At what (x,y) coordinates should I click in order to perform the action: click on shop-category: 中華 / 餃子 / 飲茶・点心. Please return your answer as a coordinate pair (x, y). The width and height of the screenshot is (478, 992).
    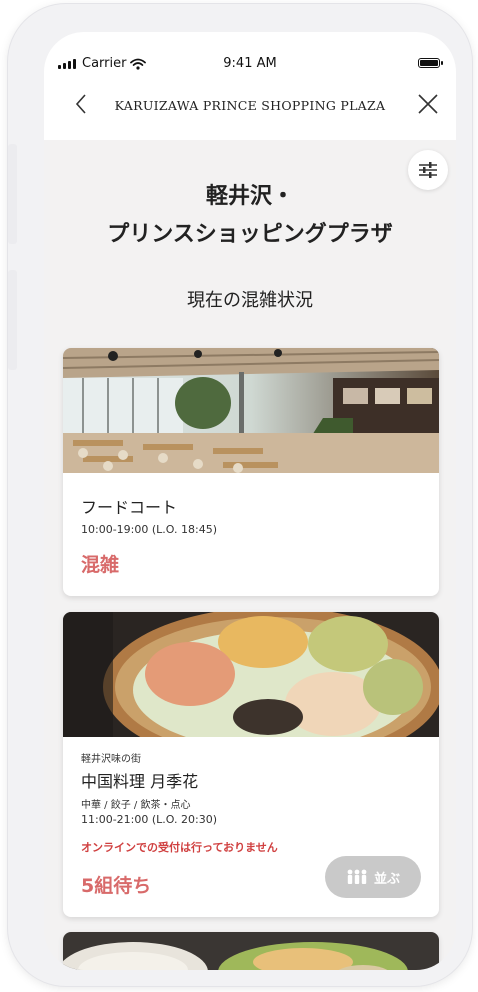
    Looking at the image, I should click on (136, 805).